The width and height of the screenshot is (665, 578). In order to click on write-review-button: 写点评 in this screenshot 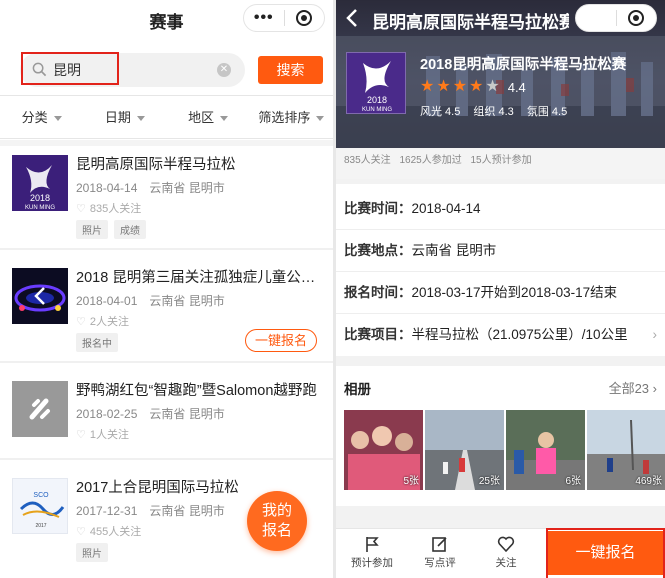, I will do `click(440, 552)`.